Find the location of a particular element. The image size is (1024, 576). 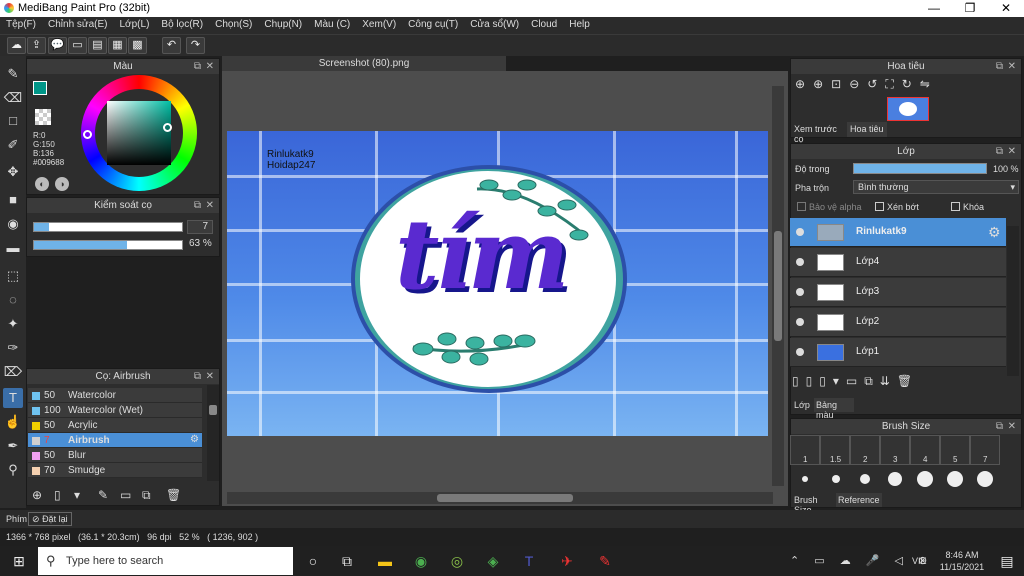

chrome-icon: ◉ is located at coordinates (421, 561).